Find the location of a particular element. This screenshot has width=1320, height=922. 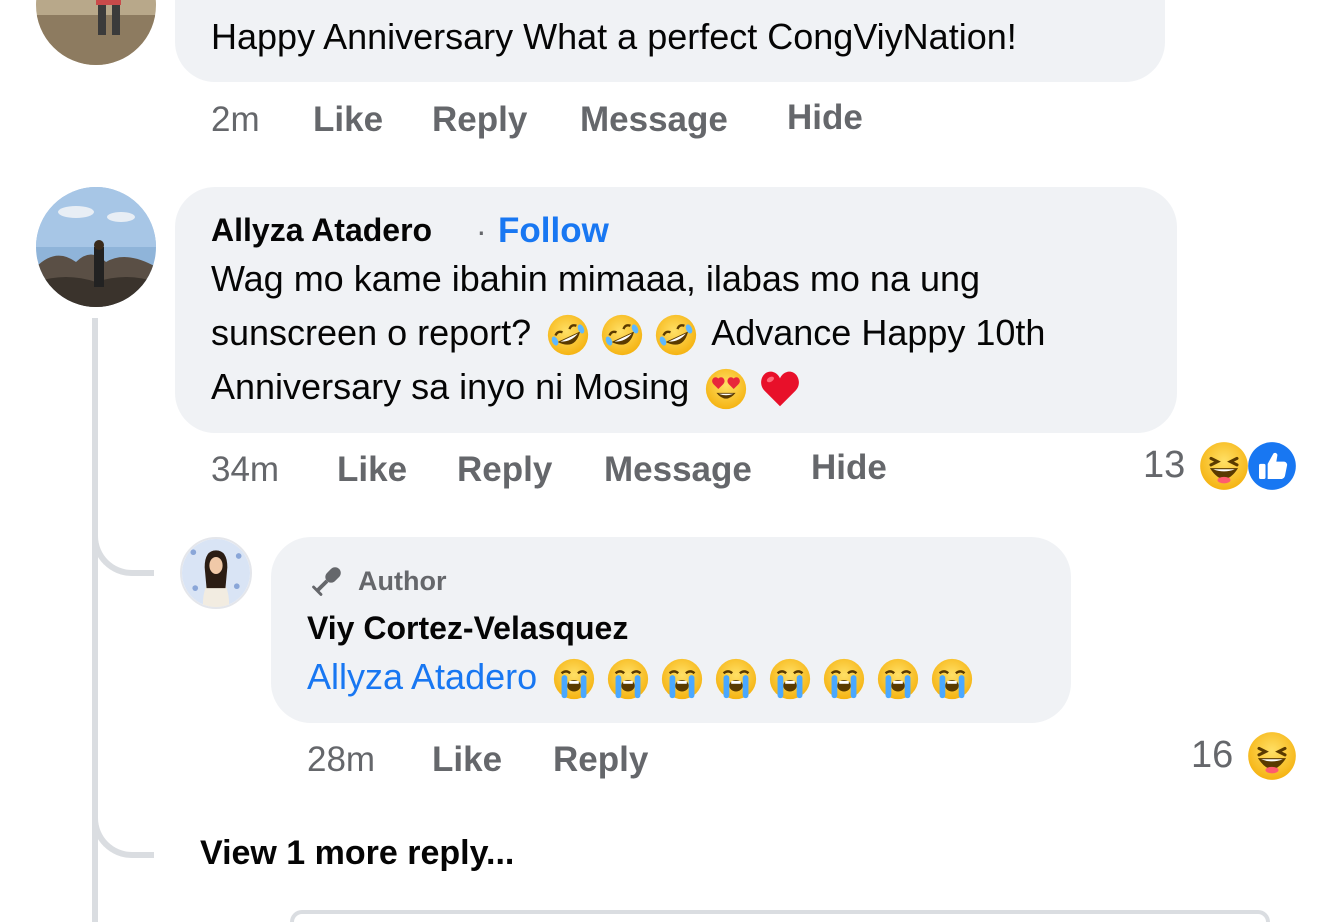

comment-2-hide-button: Hide is located at coordinates (849, 468).